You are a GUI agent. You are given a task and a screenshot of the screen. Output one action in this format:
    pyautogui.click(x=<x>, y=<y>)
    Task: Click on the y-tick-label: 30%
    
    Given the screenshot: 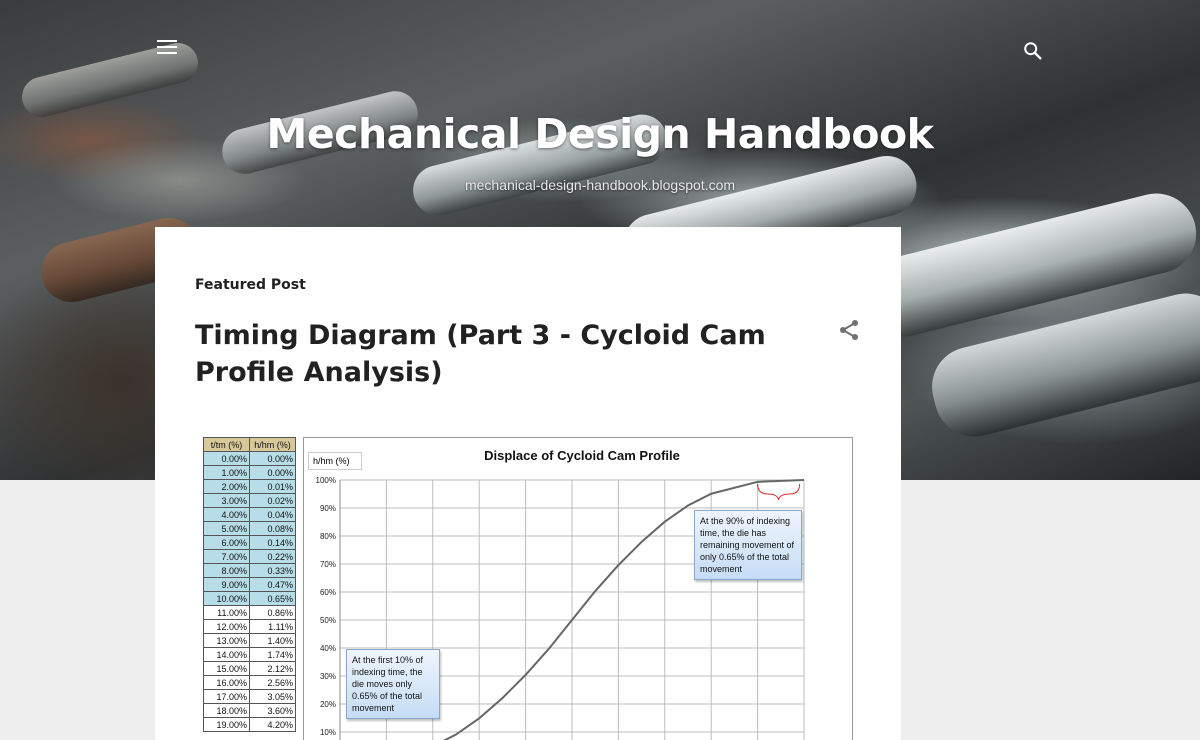 What is the action you would take?
    pyautogui.click(x=328, y=676)
    